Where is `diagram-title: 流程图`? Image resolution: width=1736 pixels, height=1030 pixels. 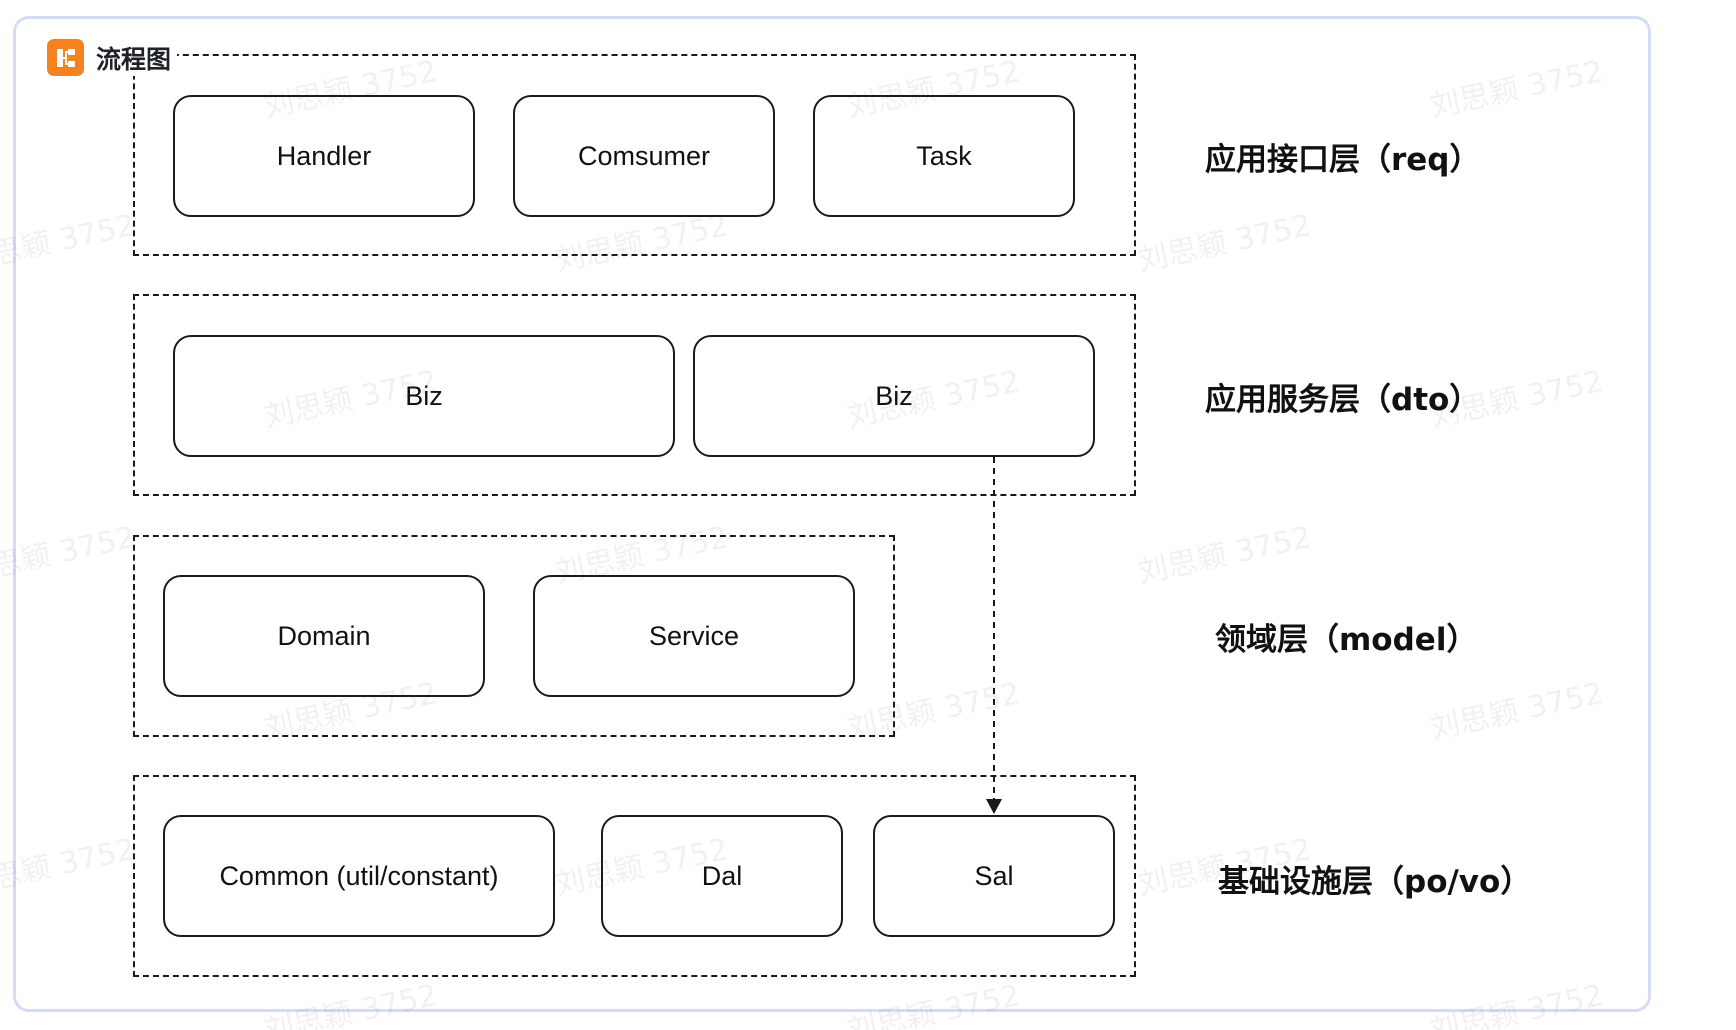 diagram-title: 流程图 is located at coordinates (134, 59).